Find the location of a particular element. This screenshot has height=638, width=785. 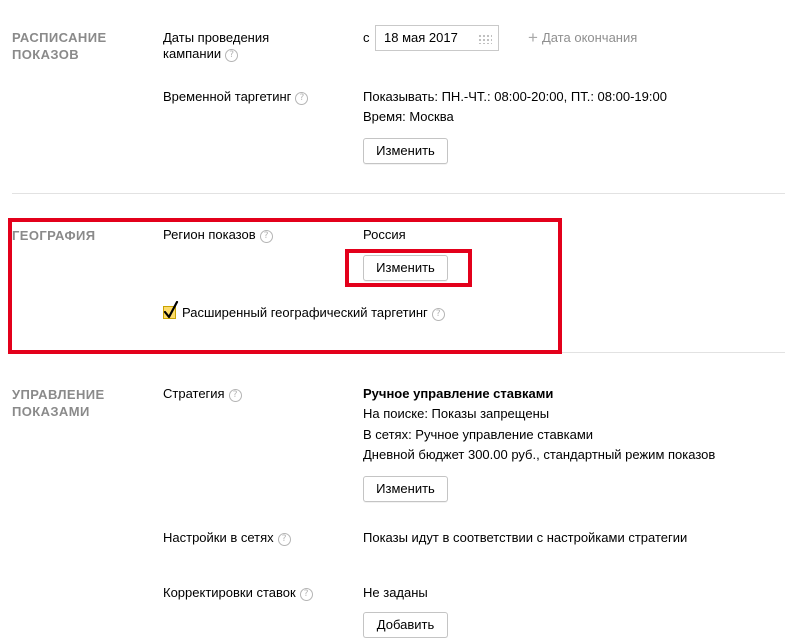

start-date-value: 18 мая 2017 is located at coordinates (421, 37).